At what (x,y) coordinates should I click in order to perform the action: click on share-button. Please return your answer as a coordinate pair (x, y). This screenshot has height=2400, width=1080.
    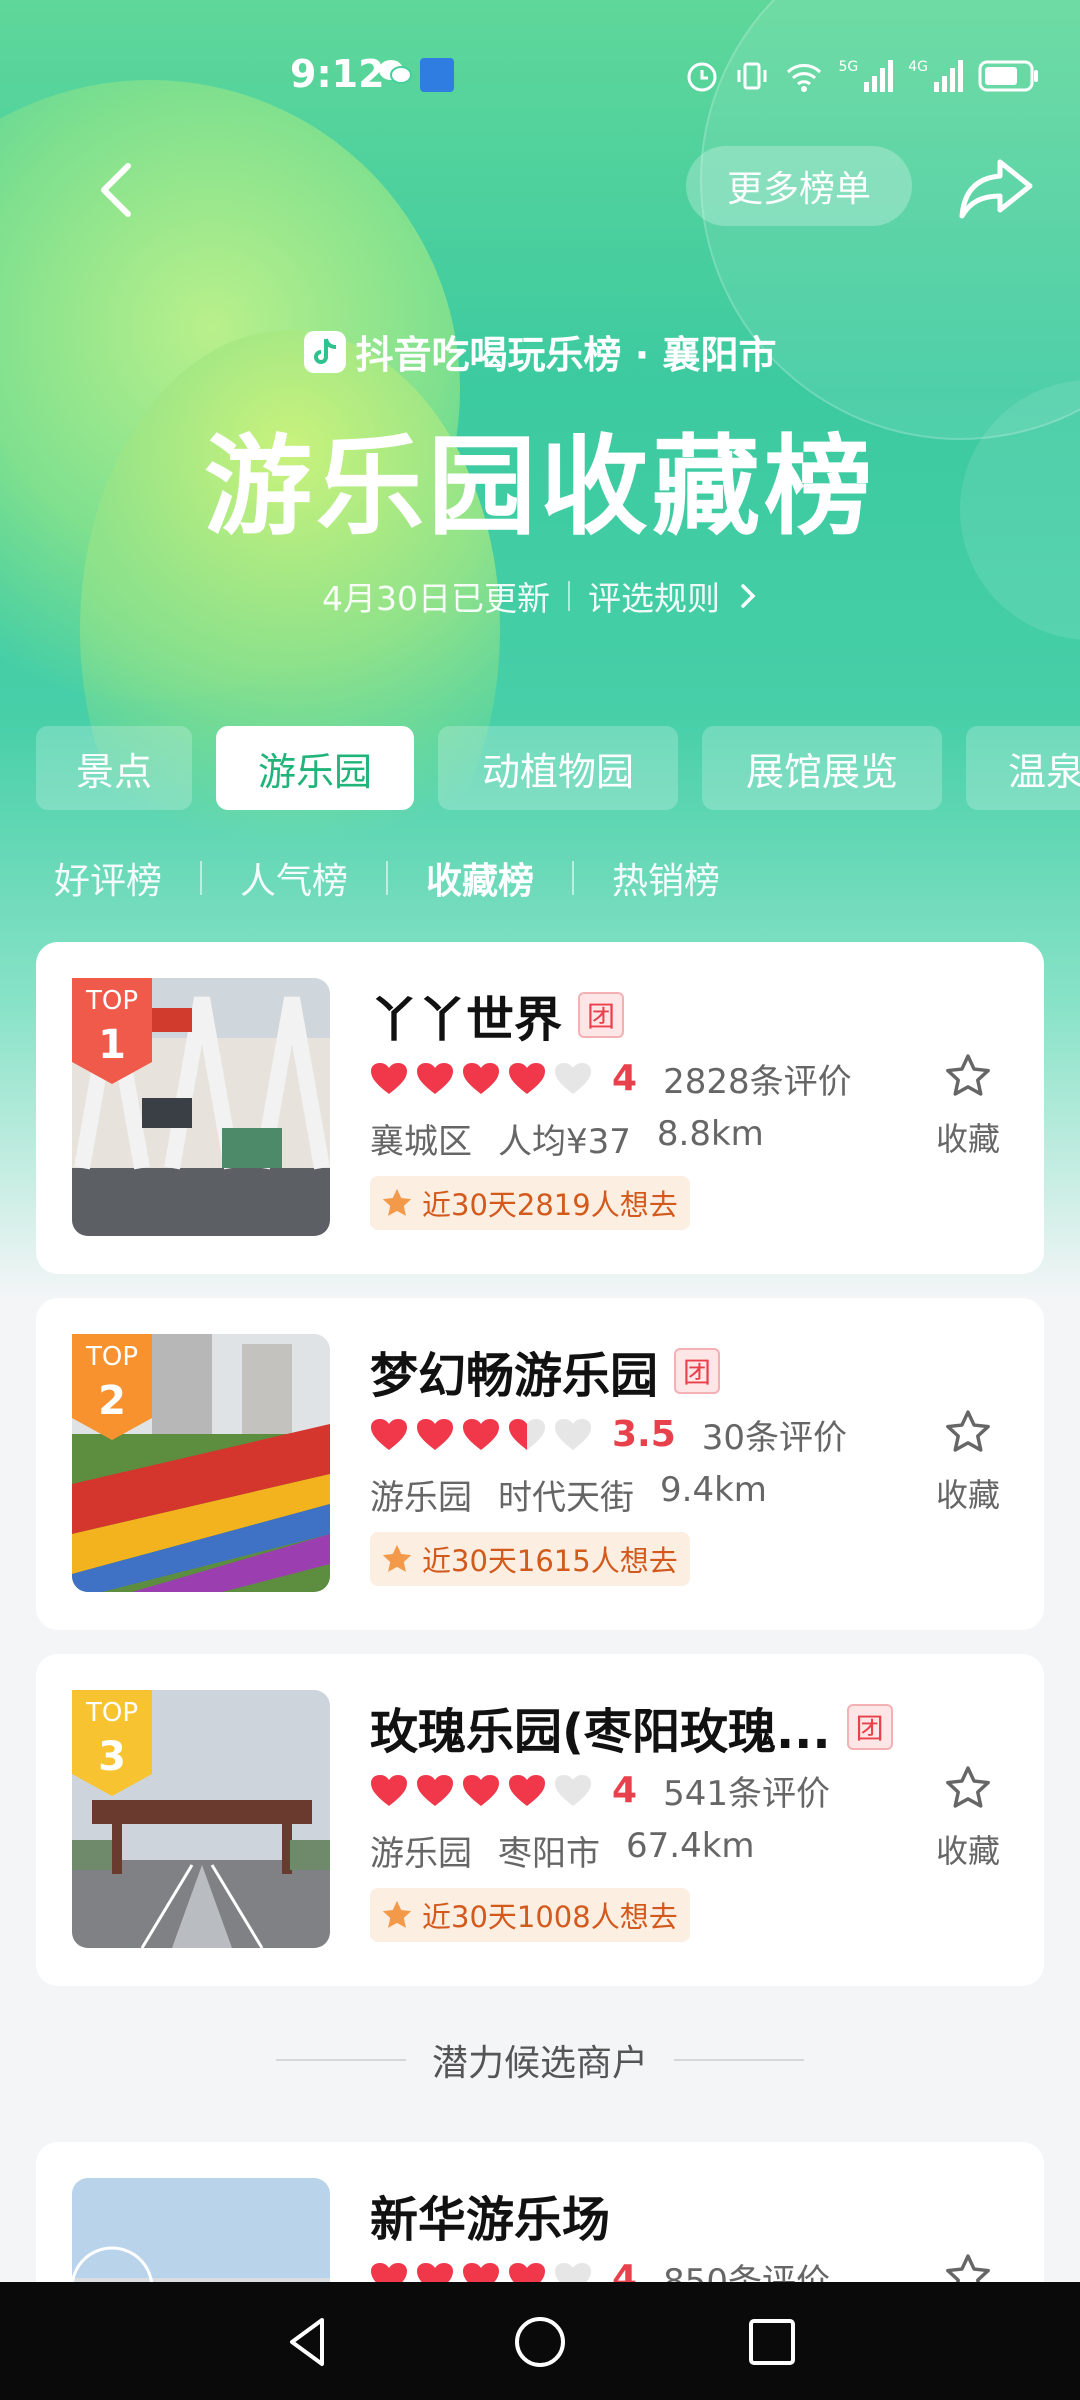
    Looking at the image, I should click on (996, 188).